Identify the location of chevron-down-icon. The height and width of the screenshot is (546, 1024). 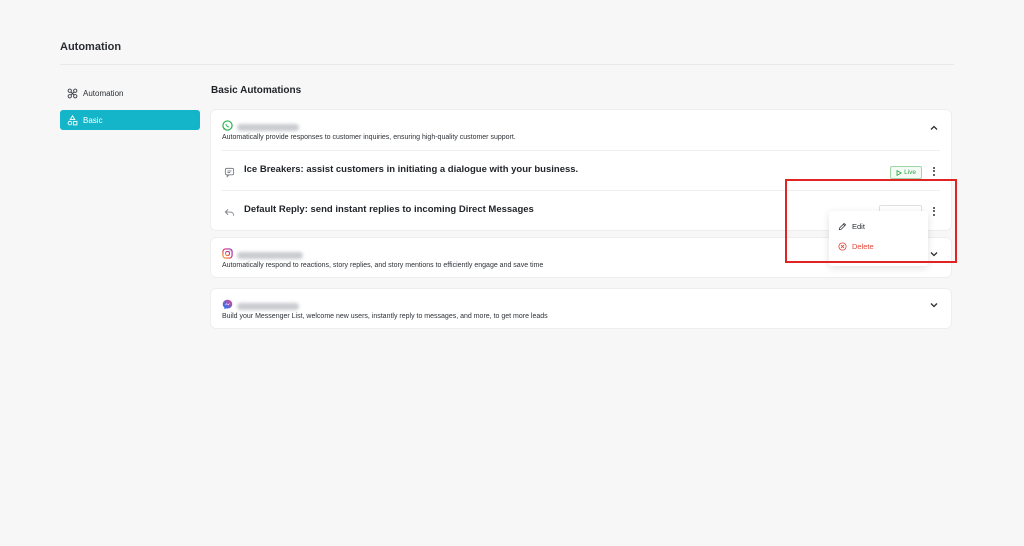
(934, 302).